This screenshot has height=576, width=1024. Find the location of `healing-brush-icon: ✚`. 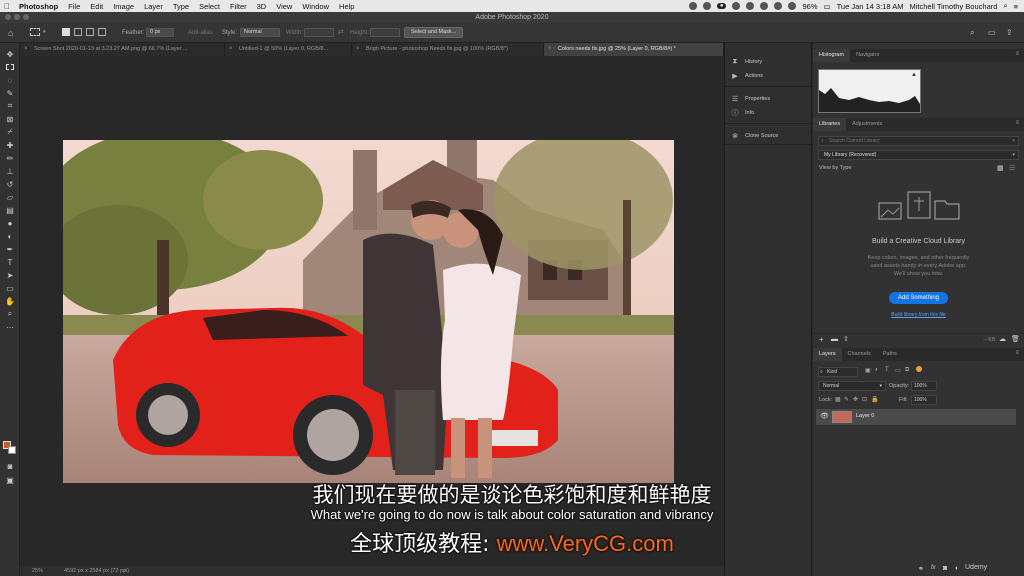

healing-brush-icon: ✚ is located at coordinates (10, 145).